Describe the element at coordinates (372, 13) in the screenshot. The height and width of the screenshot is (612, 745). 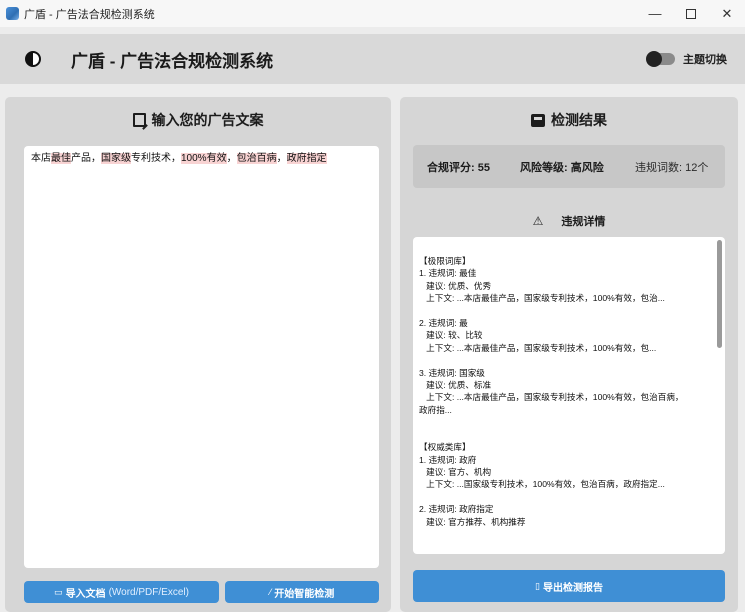
I see `window-titlebar: 广盾 - 广告法合规检测系统 — ✕` at that location.